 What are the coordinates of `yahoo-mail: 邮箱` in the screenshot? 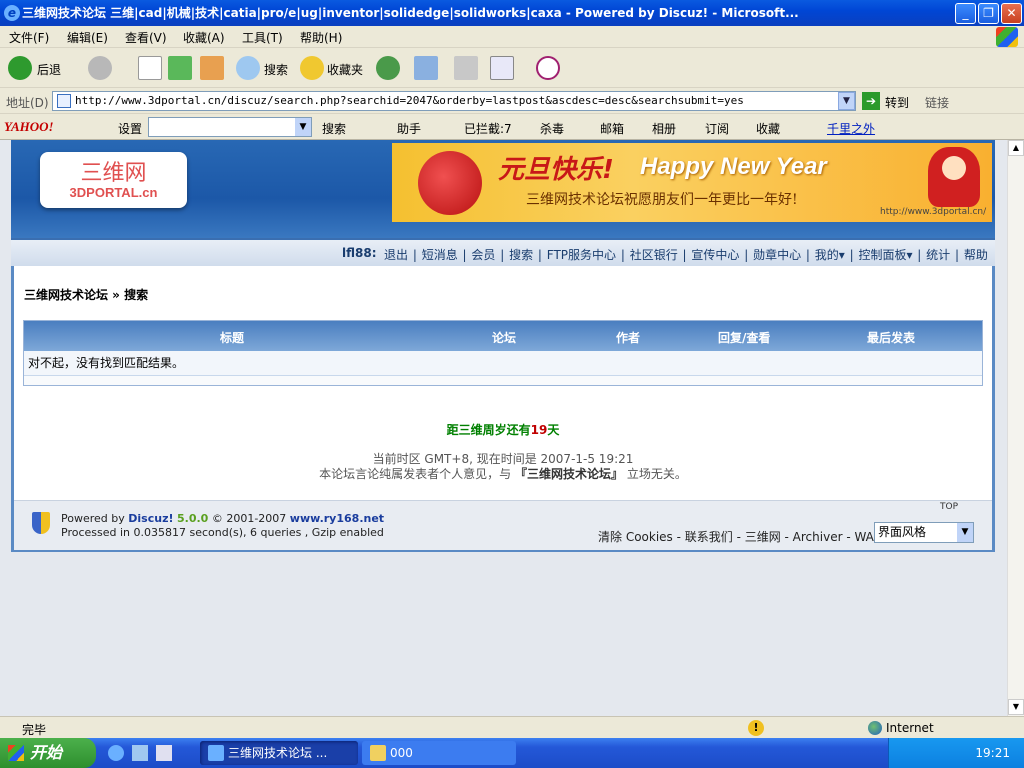 It's located at (612, 128).